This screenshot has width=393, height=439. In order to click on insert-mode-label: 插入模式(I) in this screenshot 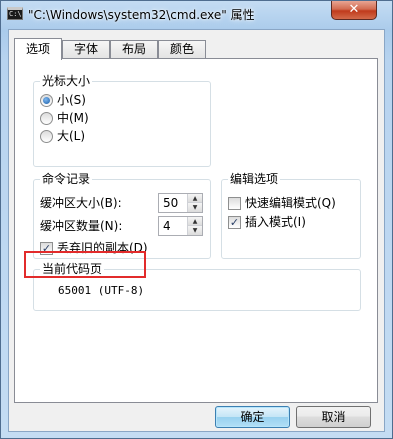, I will do `click(275, 222)`.